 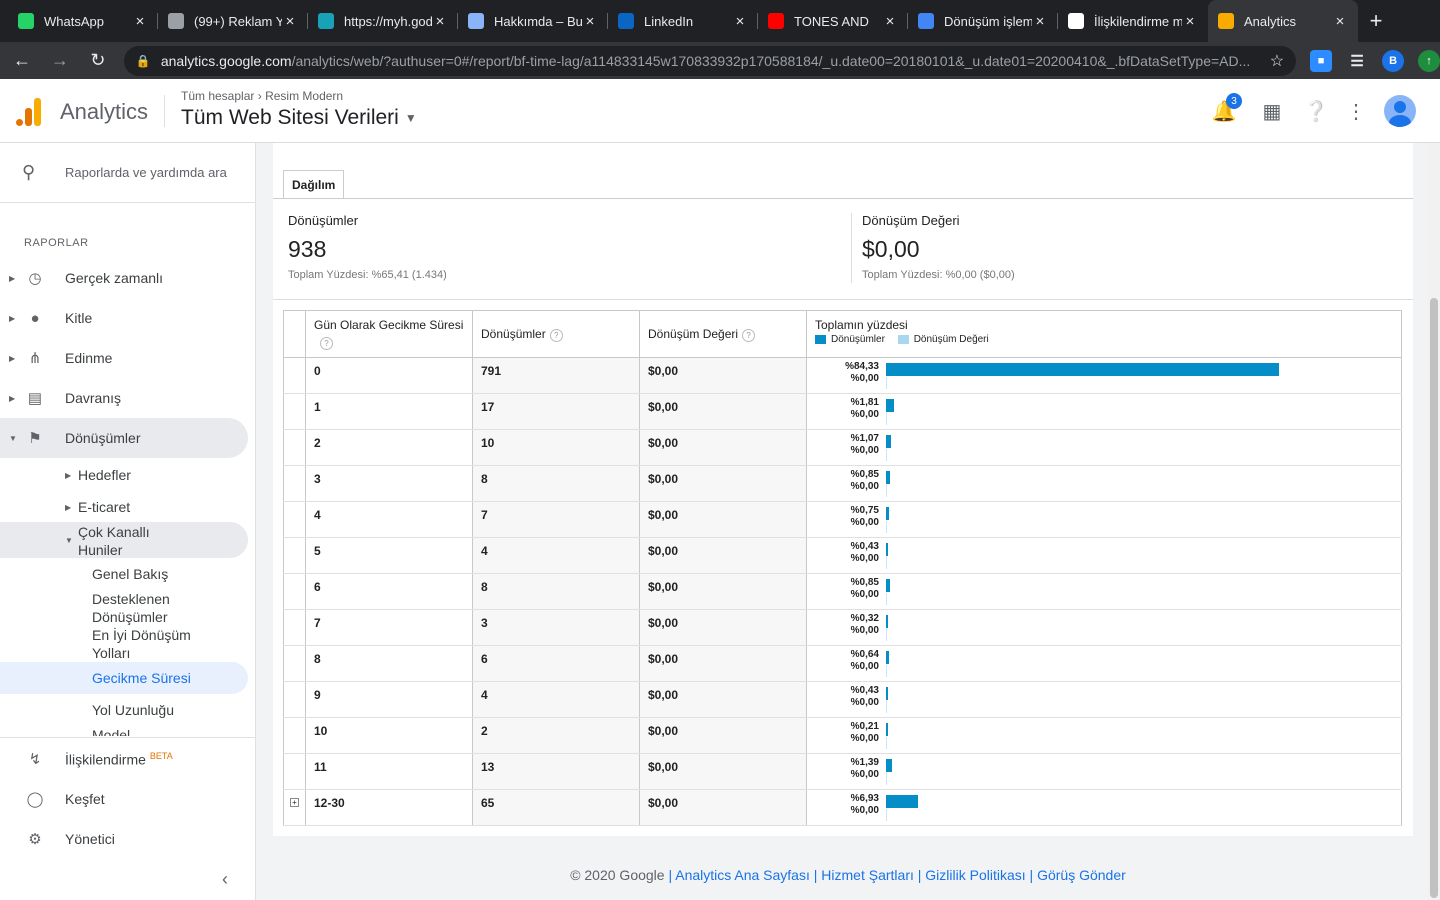 I want to click on sidebar-item-conversions: ▼ ⚑ Dönüşümler, so click(x=124, y=438).